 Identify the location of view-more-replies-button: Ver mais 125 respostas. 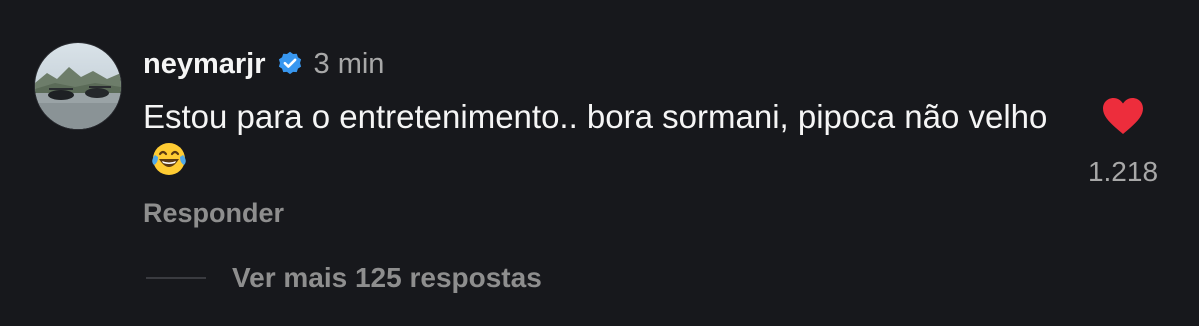
(344, 278).